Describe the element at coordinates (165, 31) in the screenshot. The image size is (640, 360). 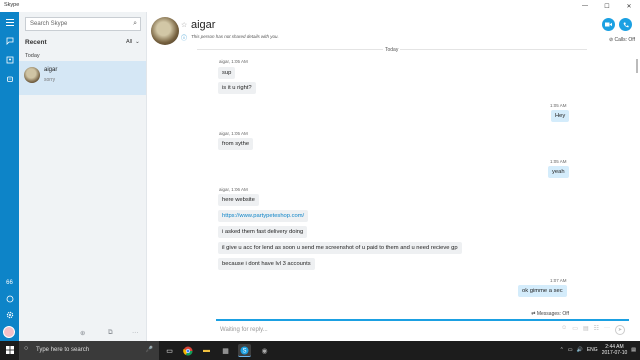
I see `contact-avatar-large` at that location.